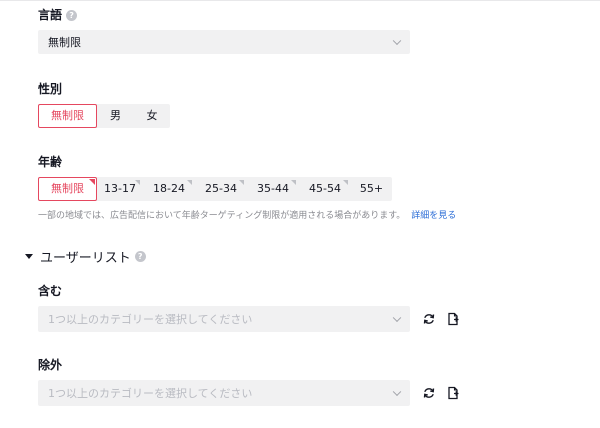 This screenshot has width=600, height=428. What do you see at coordinates (58, 15) in the screenshot?
I see `language-label: 言語?` at bounding box center [58, 15].